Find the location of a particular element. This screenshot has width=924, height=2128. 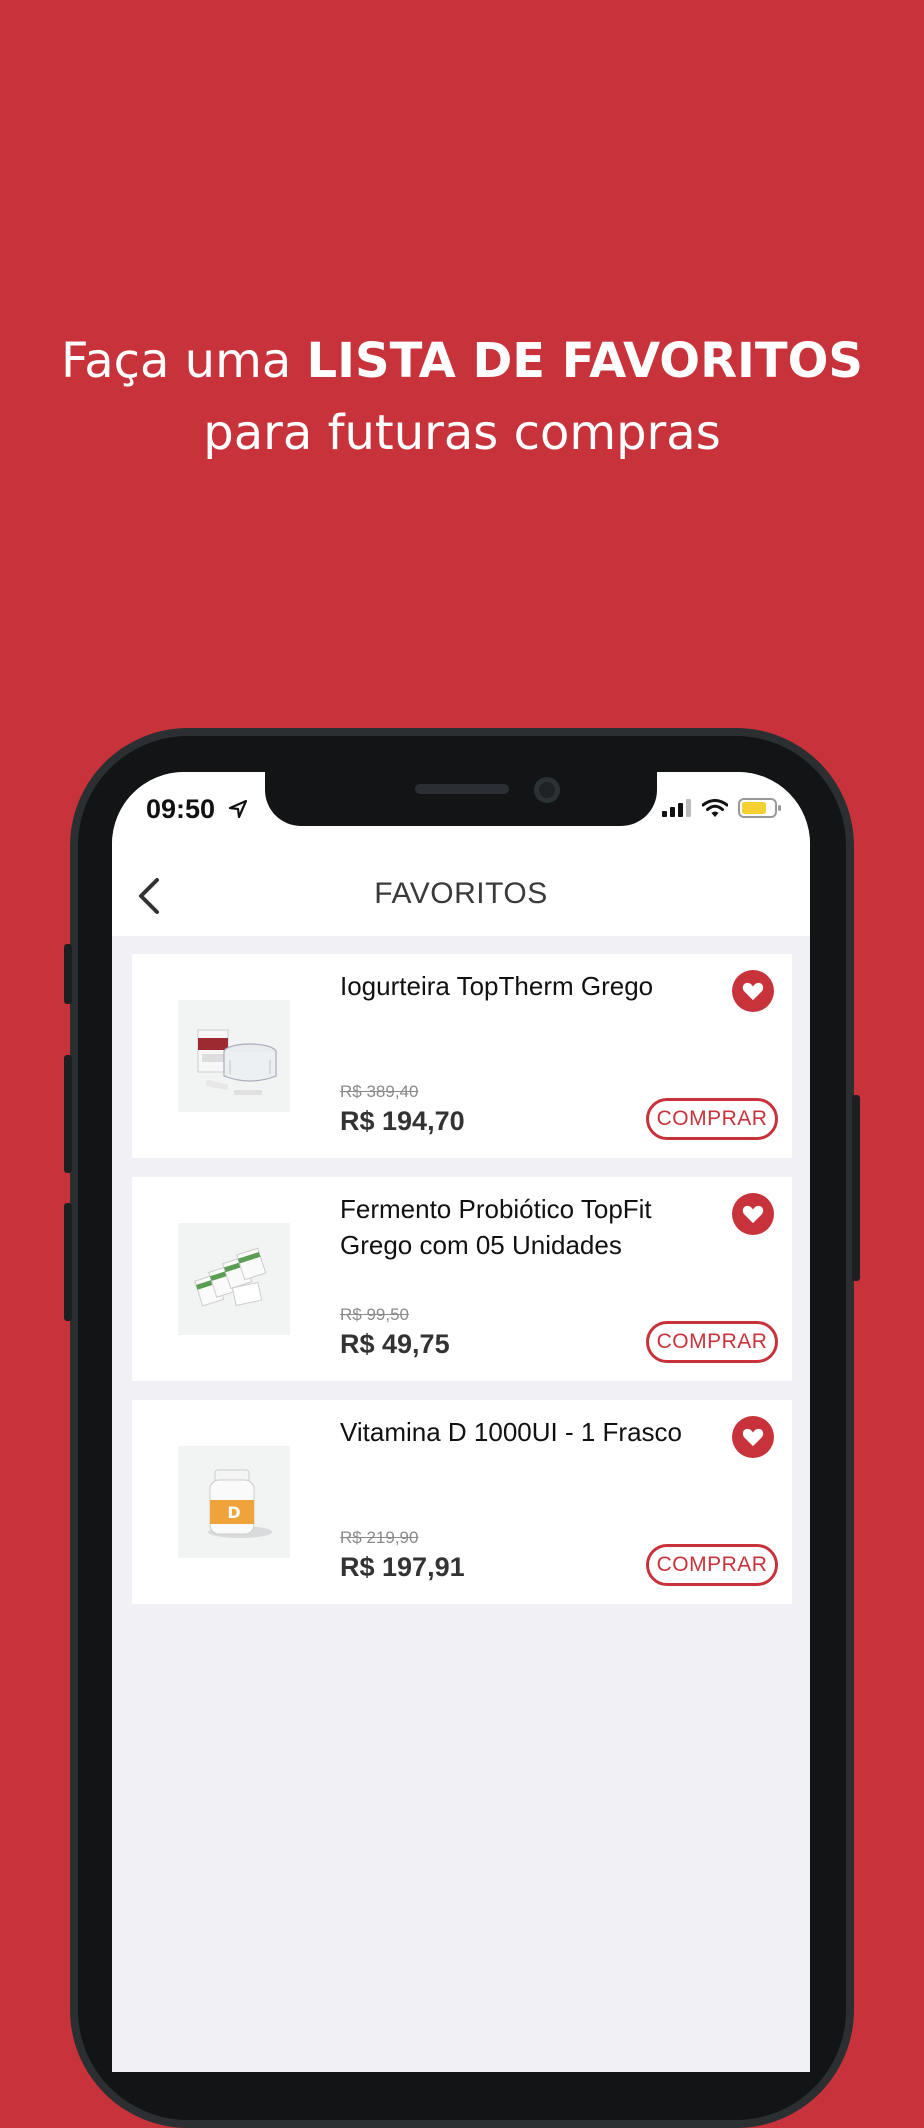

volume-up-button is located at coordinates (68, 1114).